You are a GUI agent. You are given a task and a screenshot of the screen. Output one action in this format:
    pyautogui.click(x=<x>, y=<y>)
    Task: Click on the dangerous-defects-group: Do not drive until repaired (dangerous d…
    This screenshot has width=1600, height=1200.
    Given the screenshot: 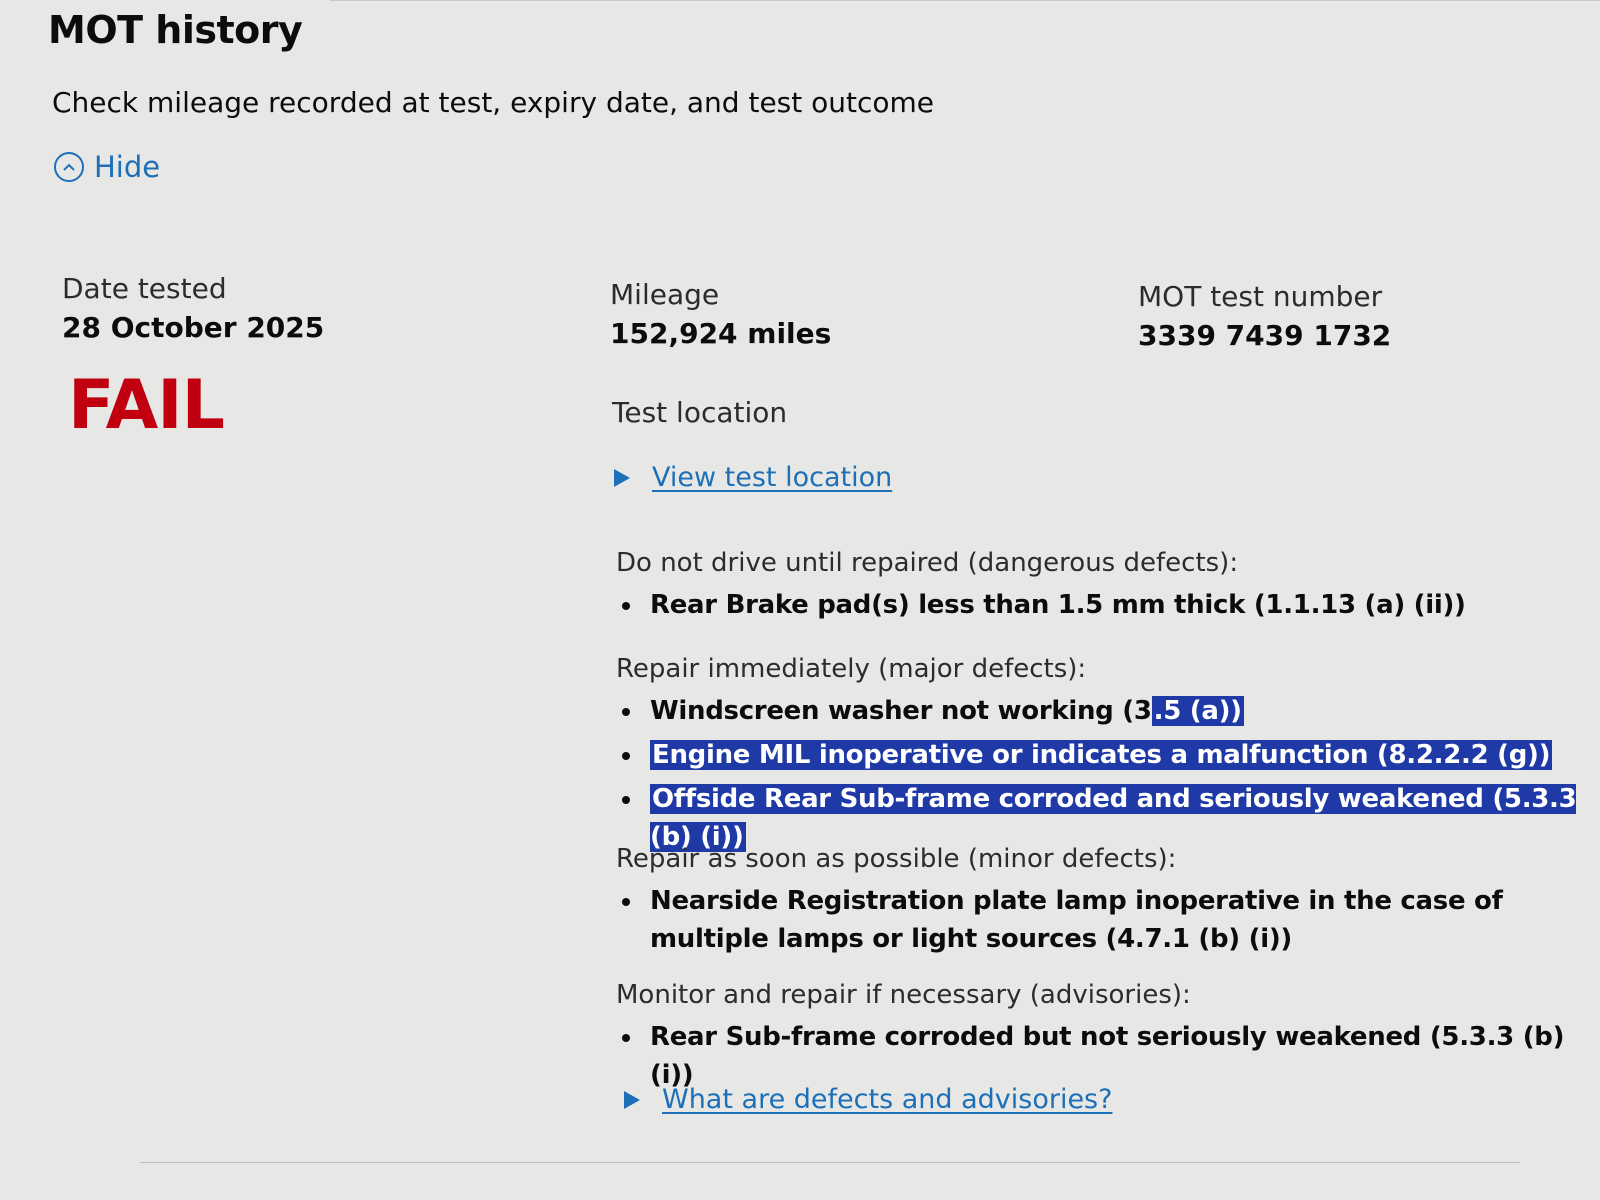 What is the action you would take?
    pyautogui.click(x=1041, y=589)
    